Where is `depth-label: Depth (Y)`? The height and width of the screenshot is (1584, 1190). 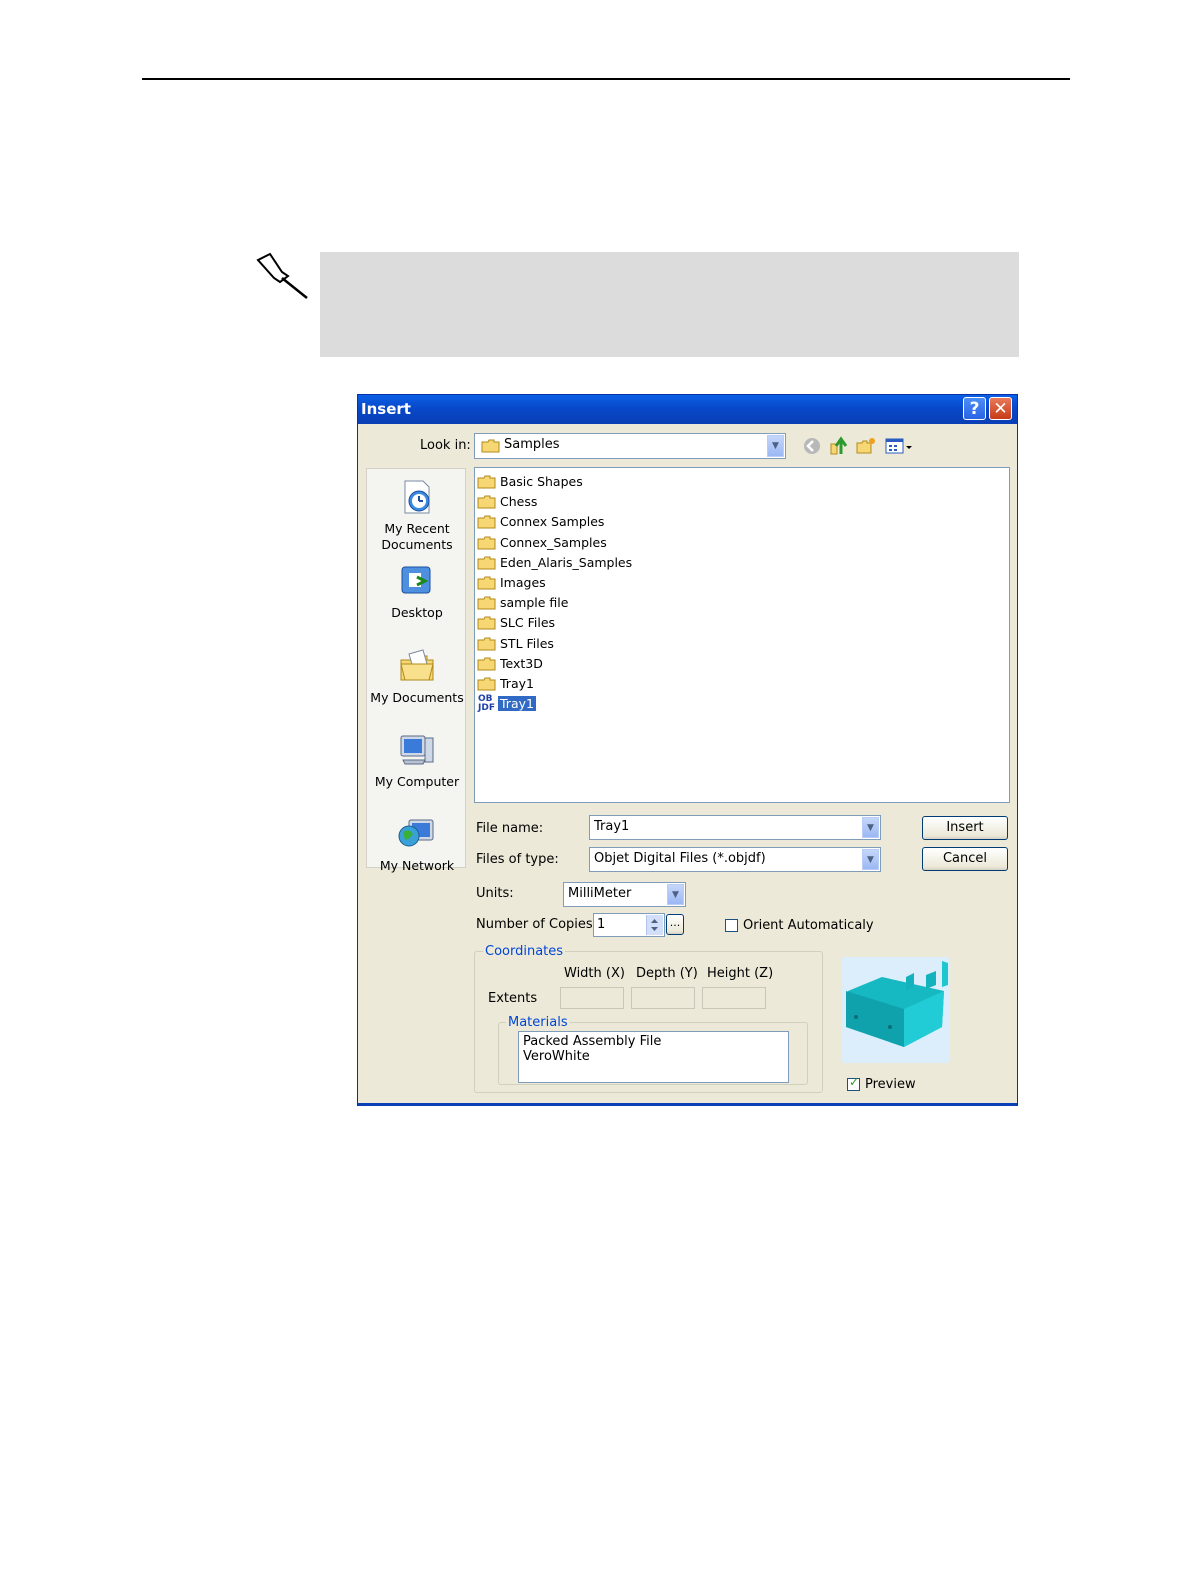
depth-label: Depth (Y) is located at coordinates (667, 973).